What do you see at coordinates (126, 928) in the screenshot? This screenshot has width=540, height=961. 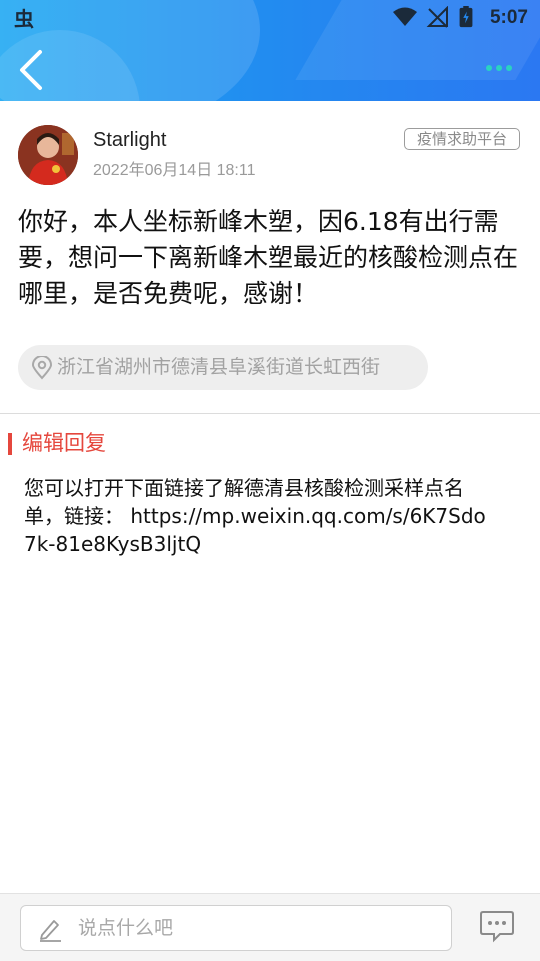 I see `comment-placeholder: 说点什么吧` at bounding box center [126, 928].